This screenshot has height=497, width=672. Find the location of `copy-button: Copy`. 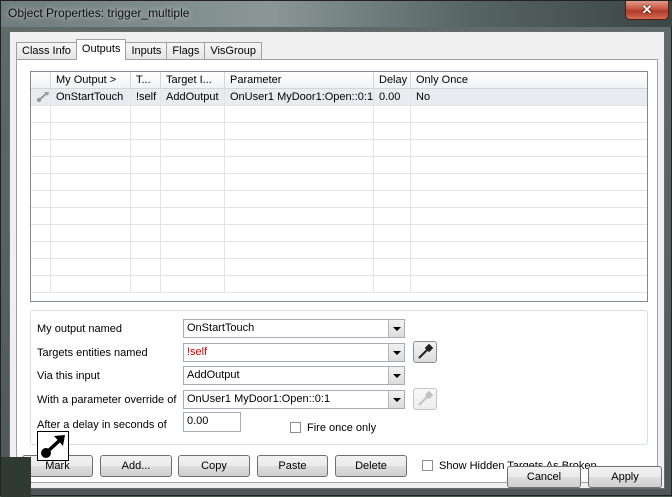

copy-button: Copy is located at coordinates (214, 466).